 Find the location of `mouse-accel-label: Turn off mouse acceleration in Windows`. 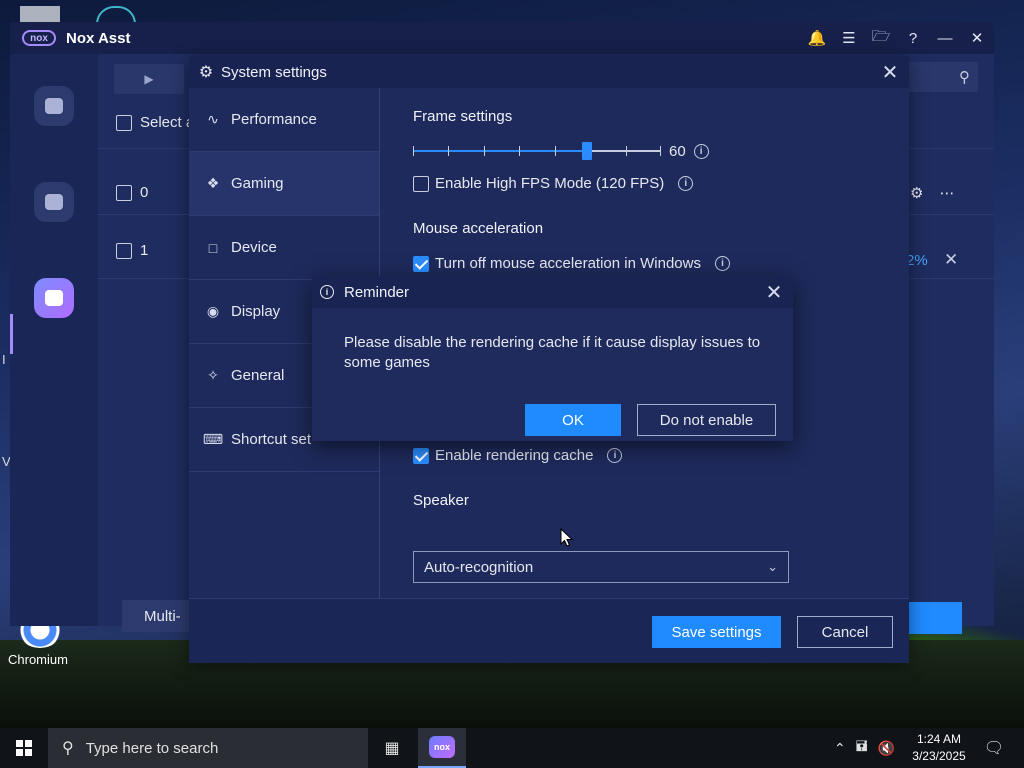

mouse-accel-label: Turn off mouse acceleration in Windows is located at coordinates (568, 263).